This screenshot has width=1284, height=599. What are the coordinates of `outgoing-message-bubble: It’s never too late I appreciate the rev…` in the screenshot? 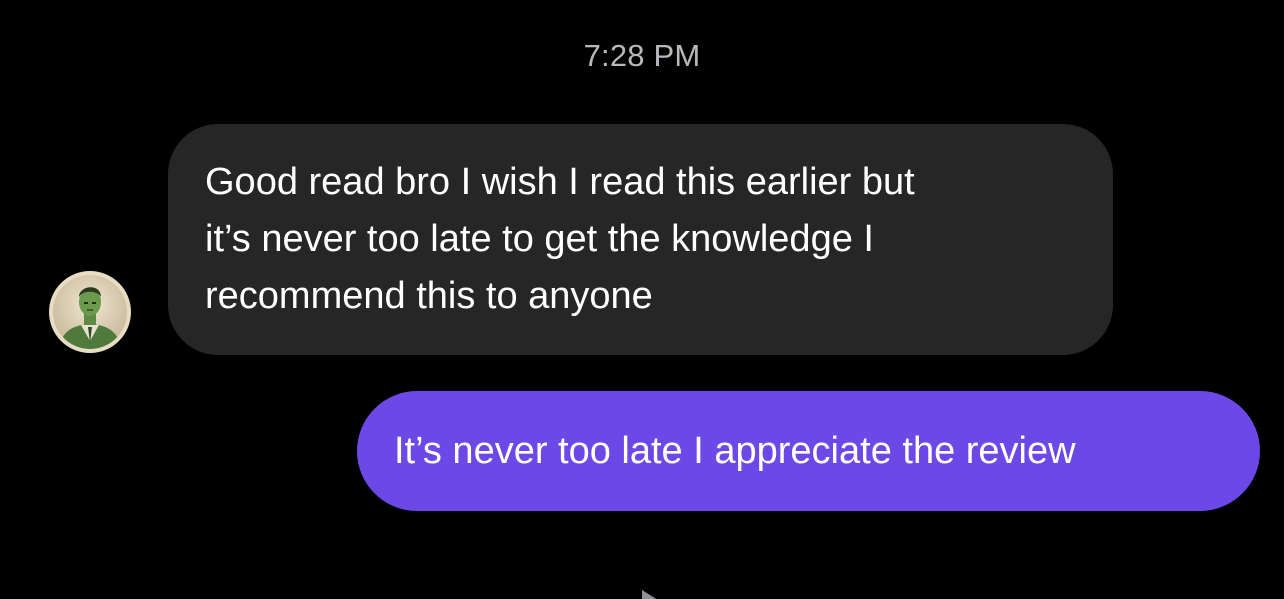 It's located at (808, 451).